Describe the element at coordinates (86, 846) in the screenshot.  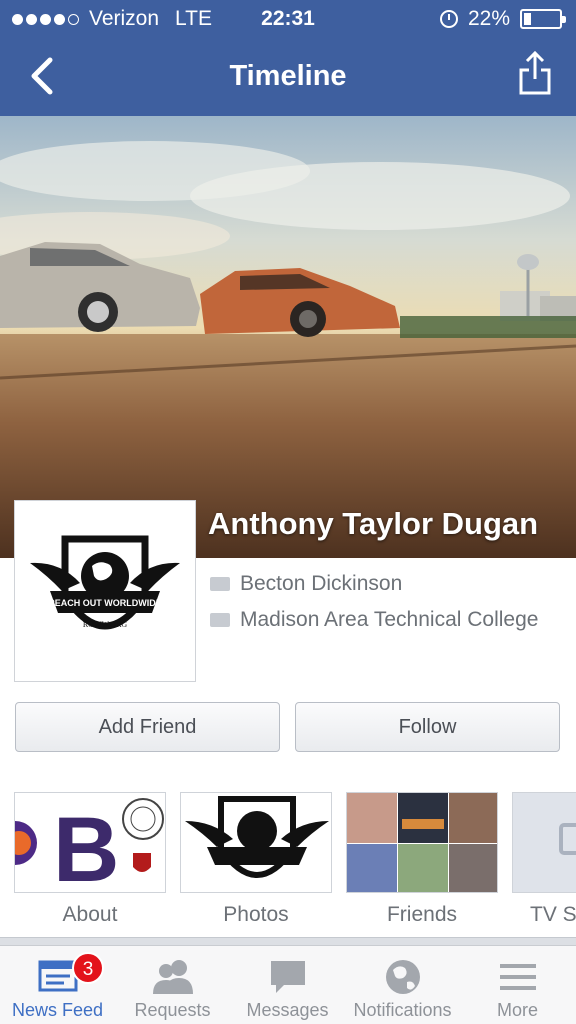
I see `svg-text: B` at that location.